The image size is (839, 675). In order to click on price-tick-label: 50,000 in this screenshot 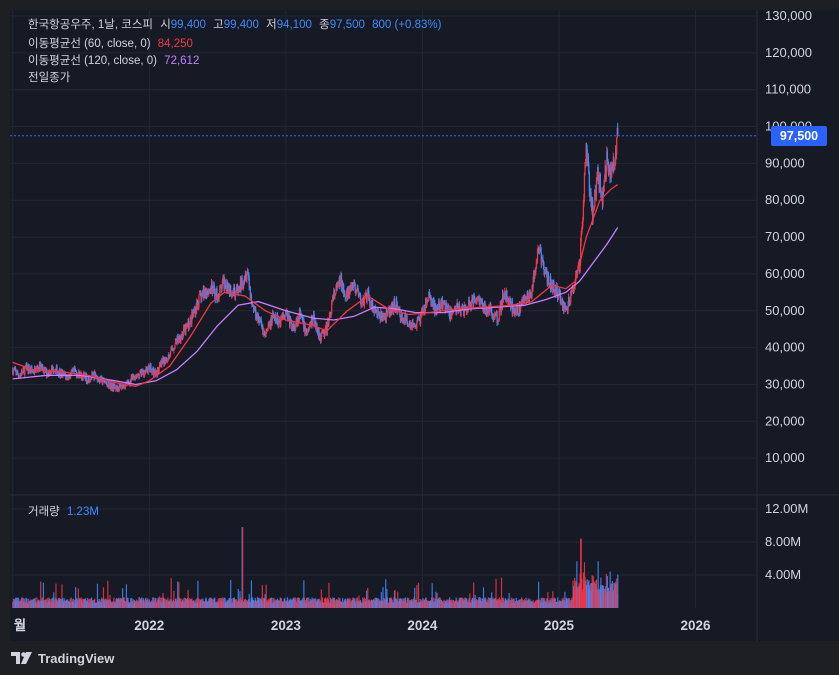, I will do `click(785, 310)`.